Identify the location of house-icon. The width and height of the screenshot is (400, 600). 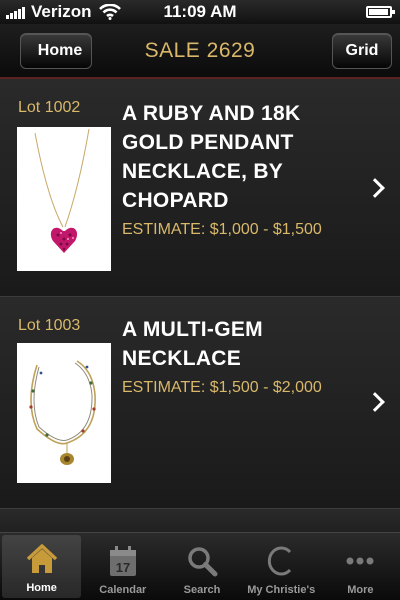
(42, 559).